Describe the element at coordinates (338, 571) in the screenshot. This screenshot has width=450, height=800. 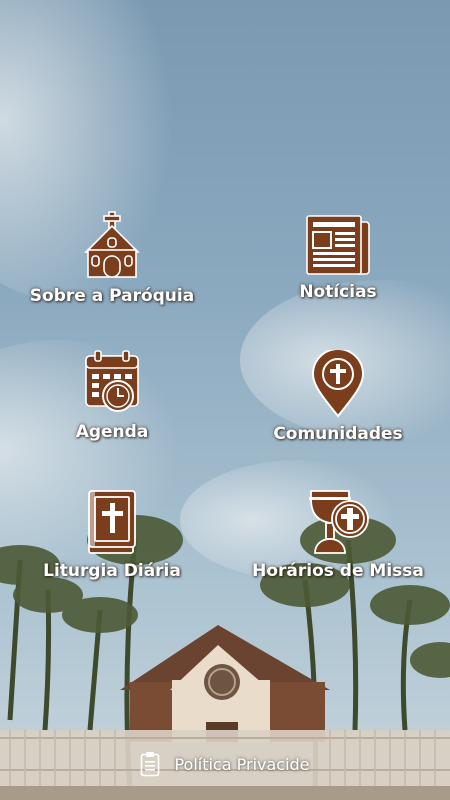
I see `menu-item-label: Horários de Missa` at that location.